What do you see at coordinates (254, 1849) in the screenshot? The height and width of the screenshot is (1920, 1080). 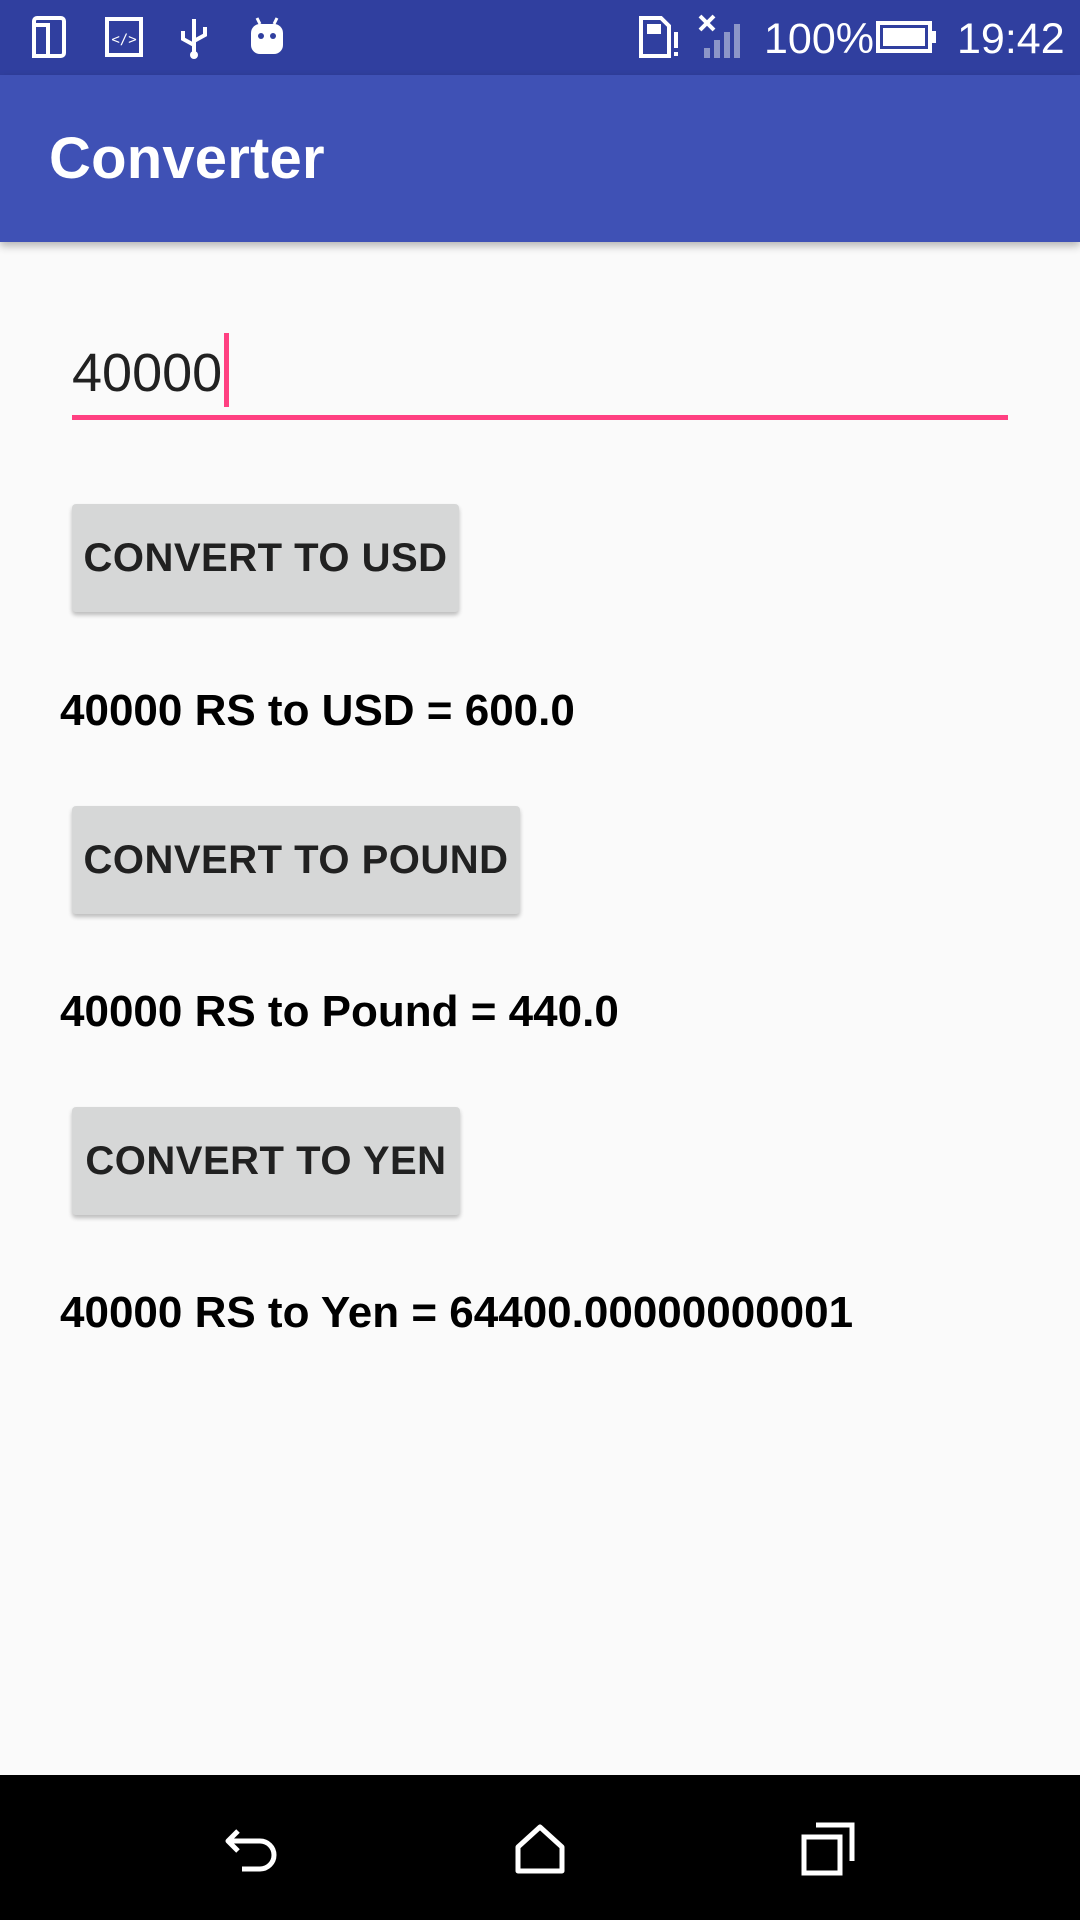 I see `back-icon` at bounding box center [254, 1849].